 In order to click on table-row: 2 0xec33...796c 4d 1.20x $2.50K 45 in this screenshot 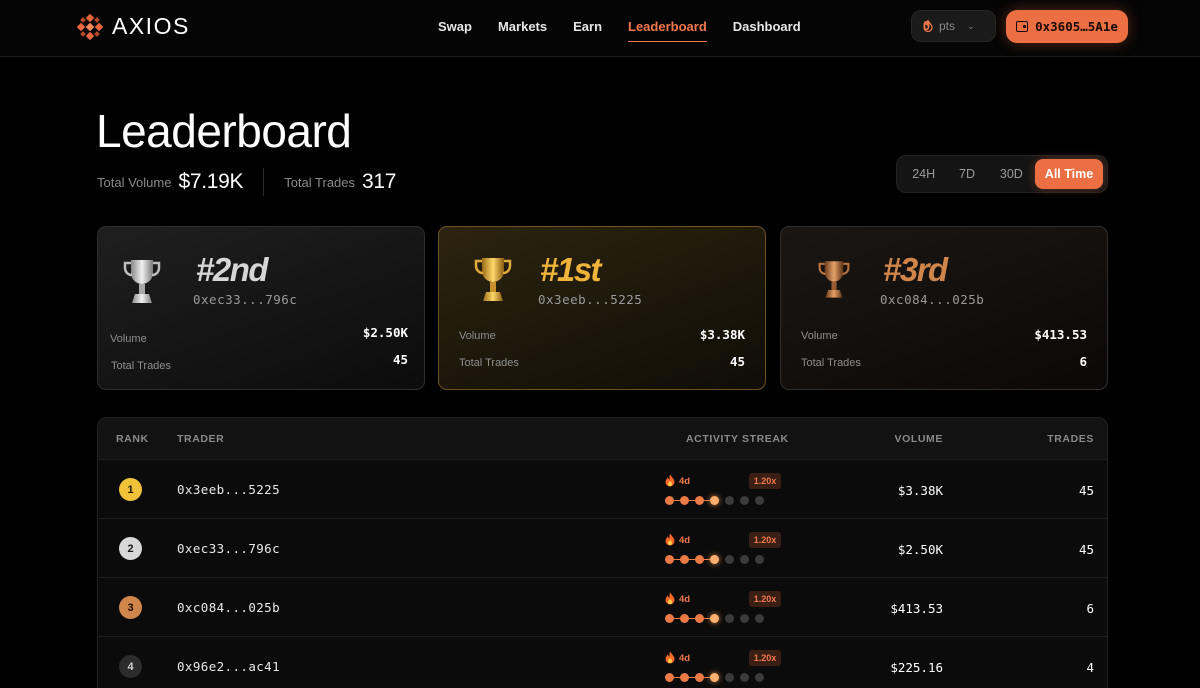, I will do `click(602, 548)`.